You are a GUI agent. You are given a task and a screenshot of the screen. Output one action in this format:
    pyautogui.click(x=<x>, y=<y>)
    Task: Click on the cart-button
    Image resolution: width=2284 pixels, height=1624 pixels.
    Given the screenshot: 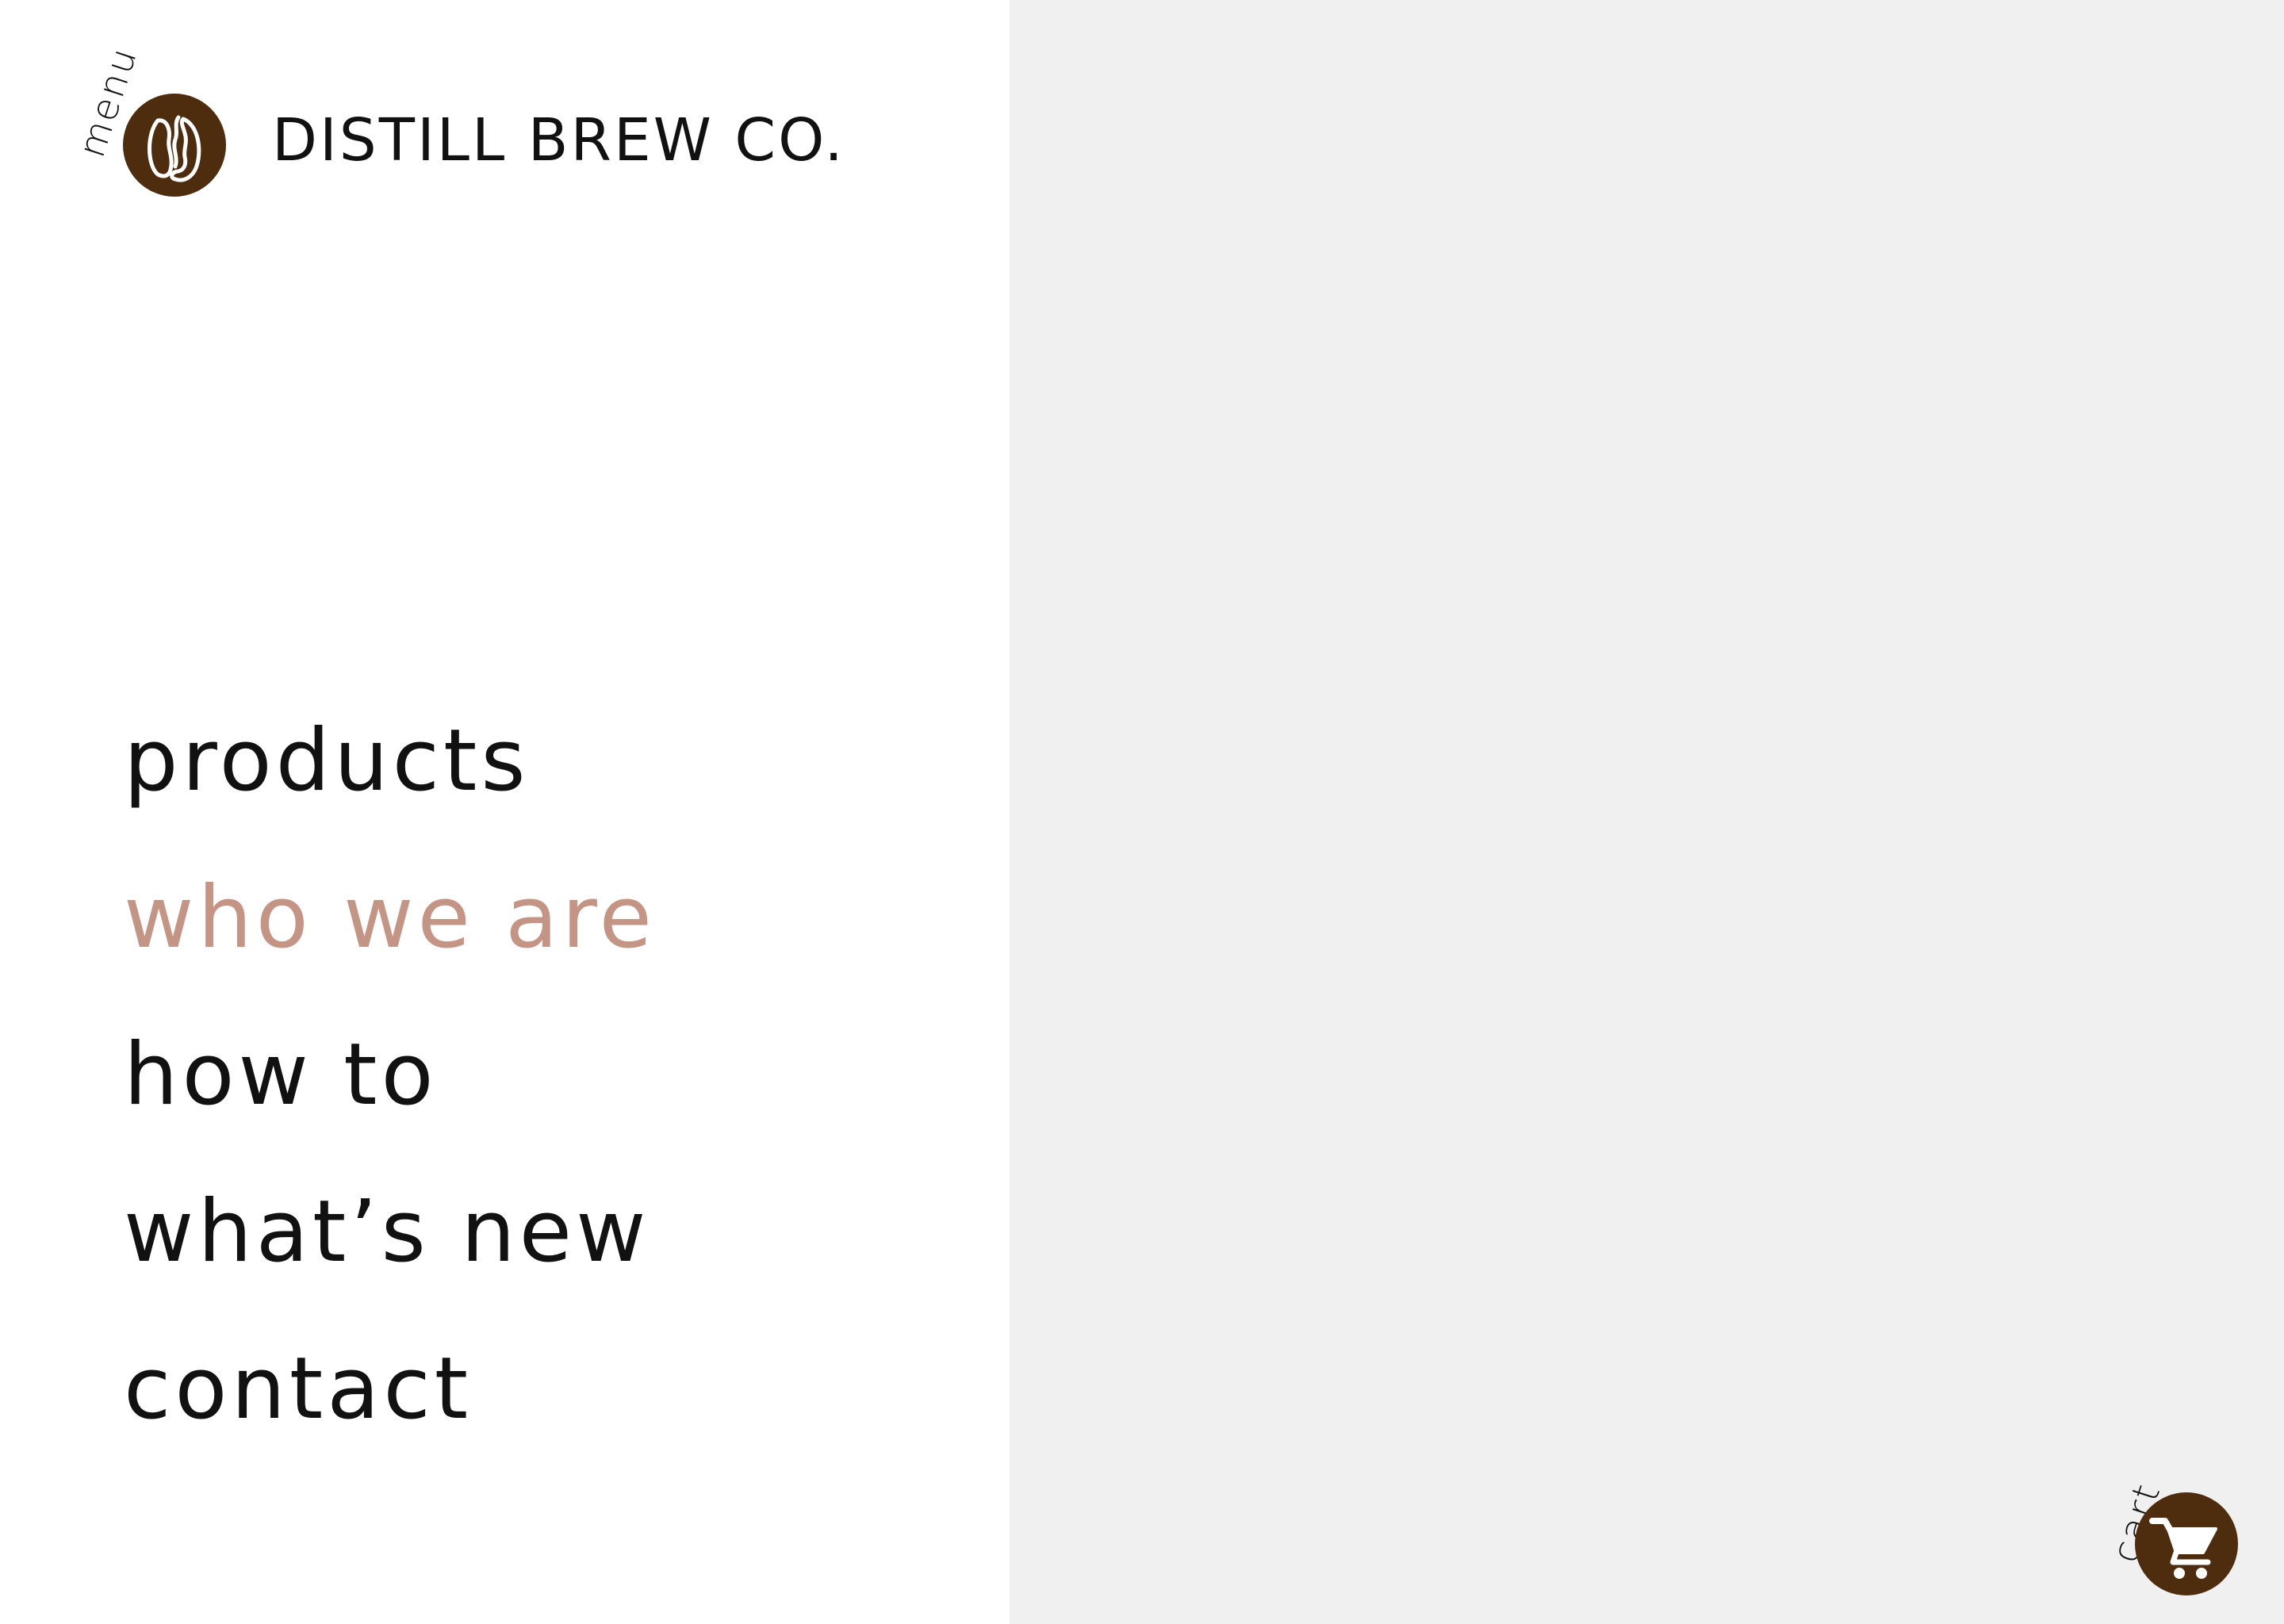 What is the action you would take?
    pyautogui.click(x=2186, y=1543)
    